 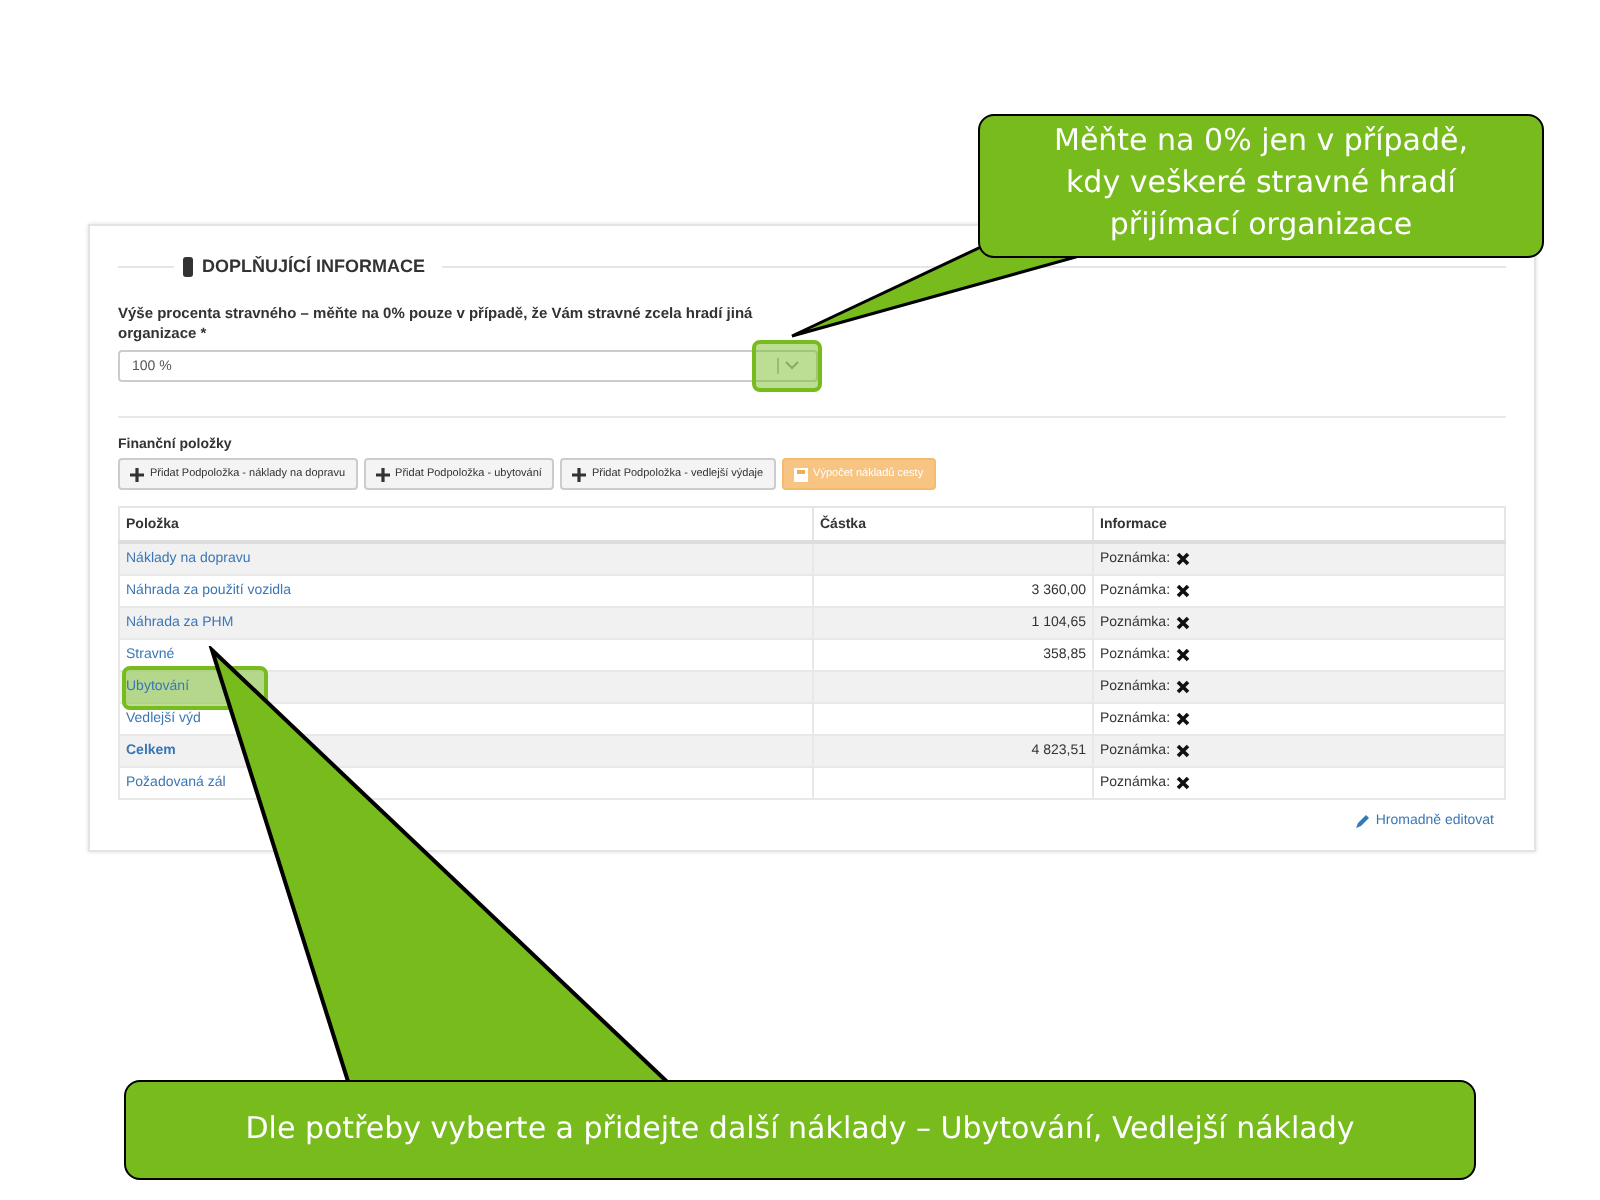 What do you see at coordinates (314, 266) in the screenshot?
I see `section-title: DOPLŇUJÍCÍ INFORMACE` at bounding box center [314, 266].